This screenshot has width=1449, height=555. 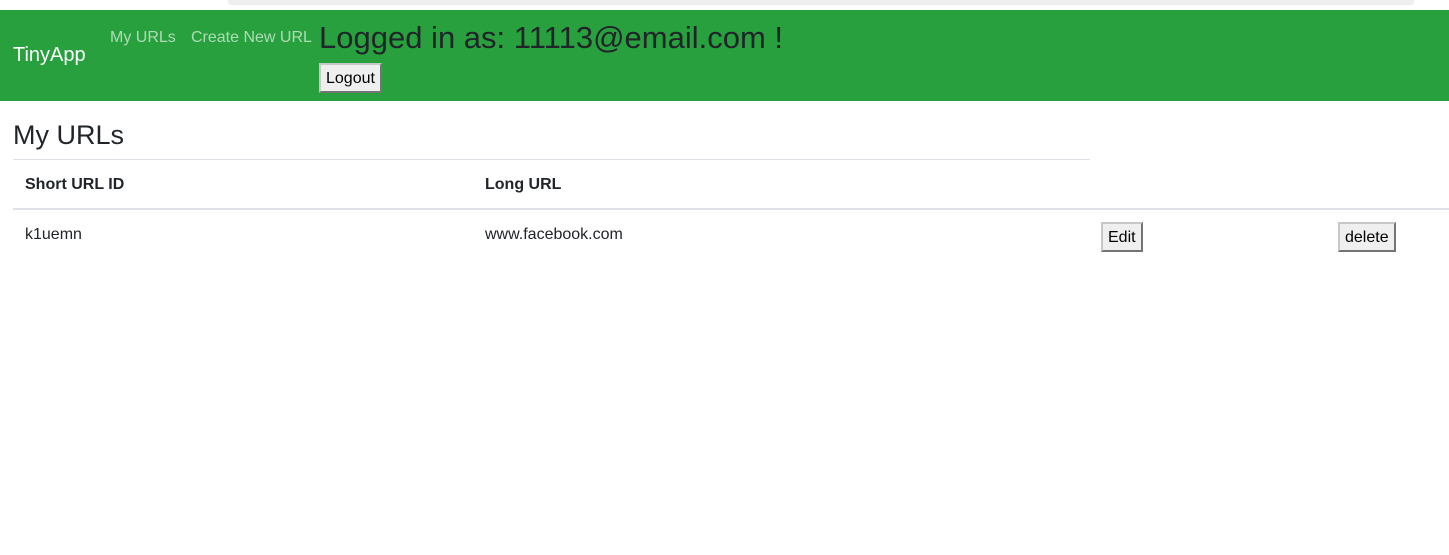 What do you see at coordinates (523, 184) in the screenshot?
I see `column-header-long-url: Long URL` at bounding box center [523, 184].